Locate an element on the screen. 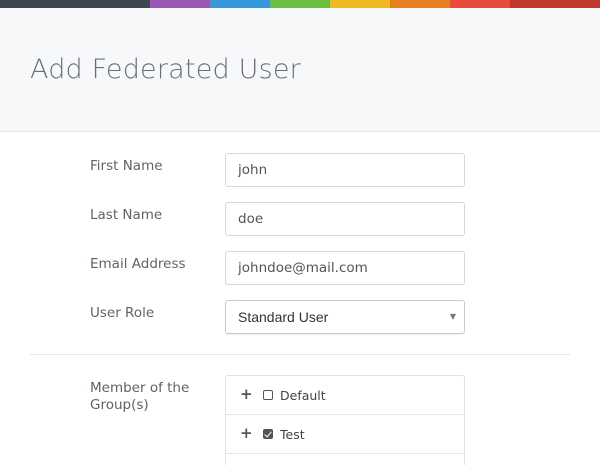 The width and height of the screenshot is (600, 465). last-name-field is located at coordinates (345, 219).